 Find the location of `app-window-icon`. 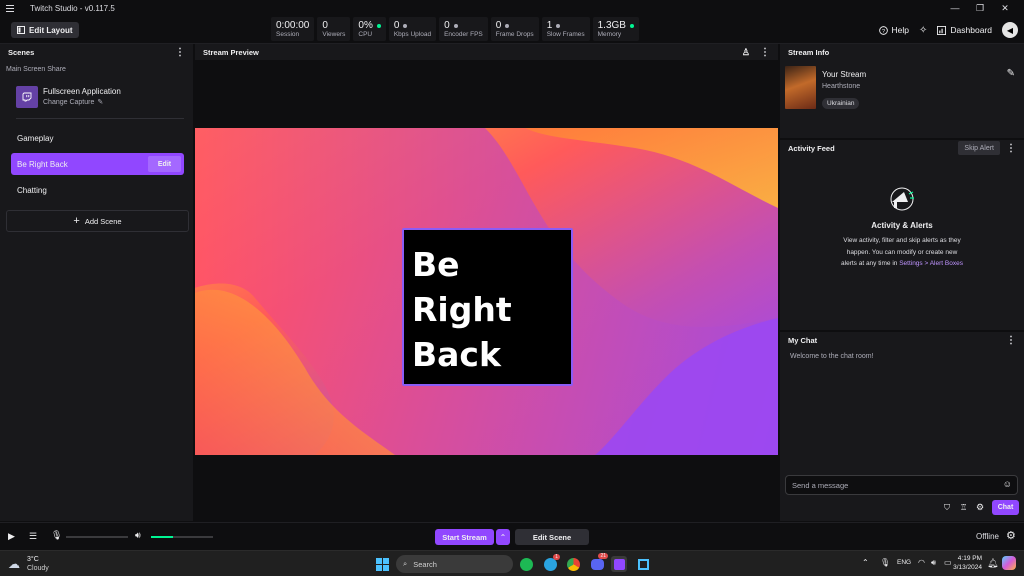

app-window-icon is located at coordinates (643, 564).